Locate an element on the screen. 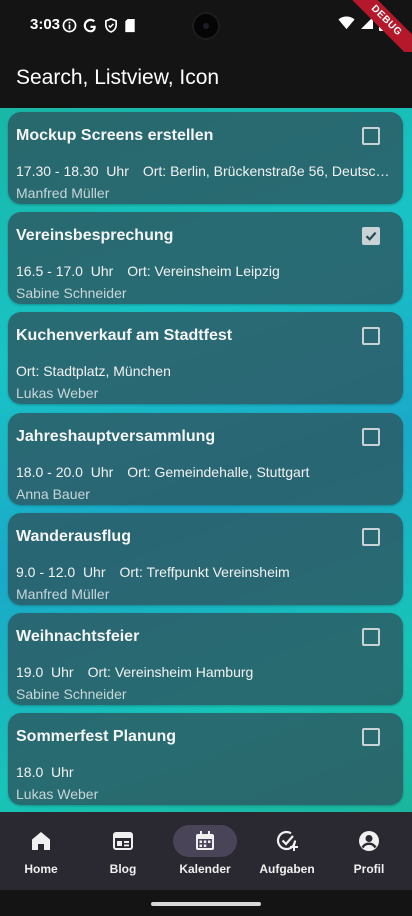  info-icon is located at coordinates (69, 25).